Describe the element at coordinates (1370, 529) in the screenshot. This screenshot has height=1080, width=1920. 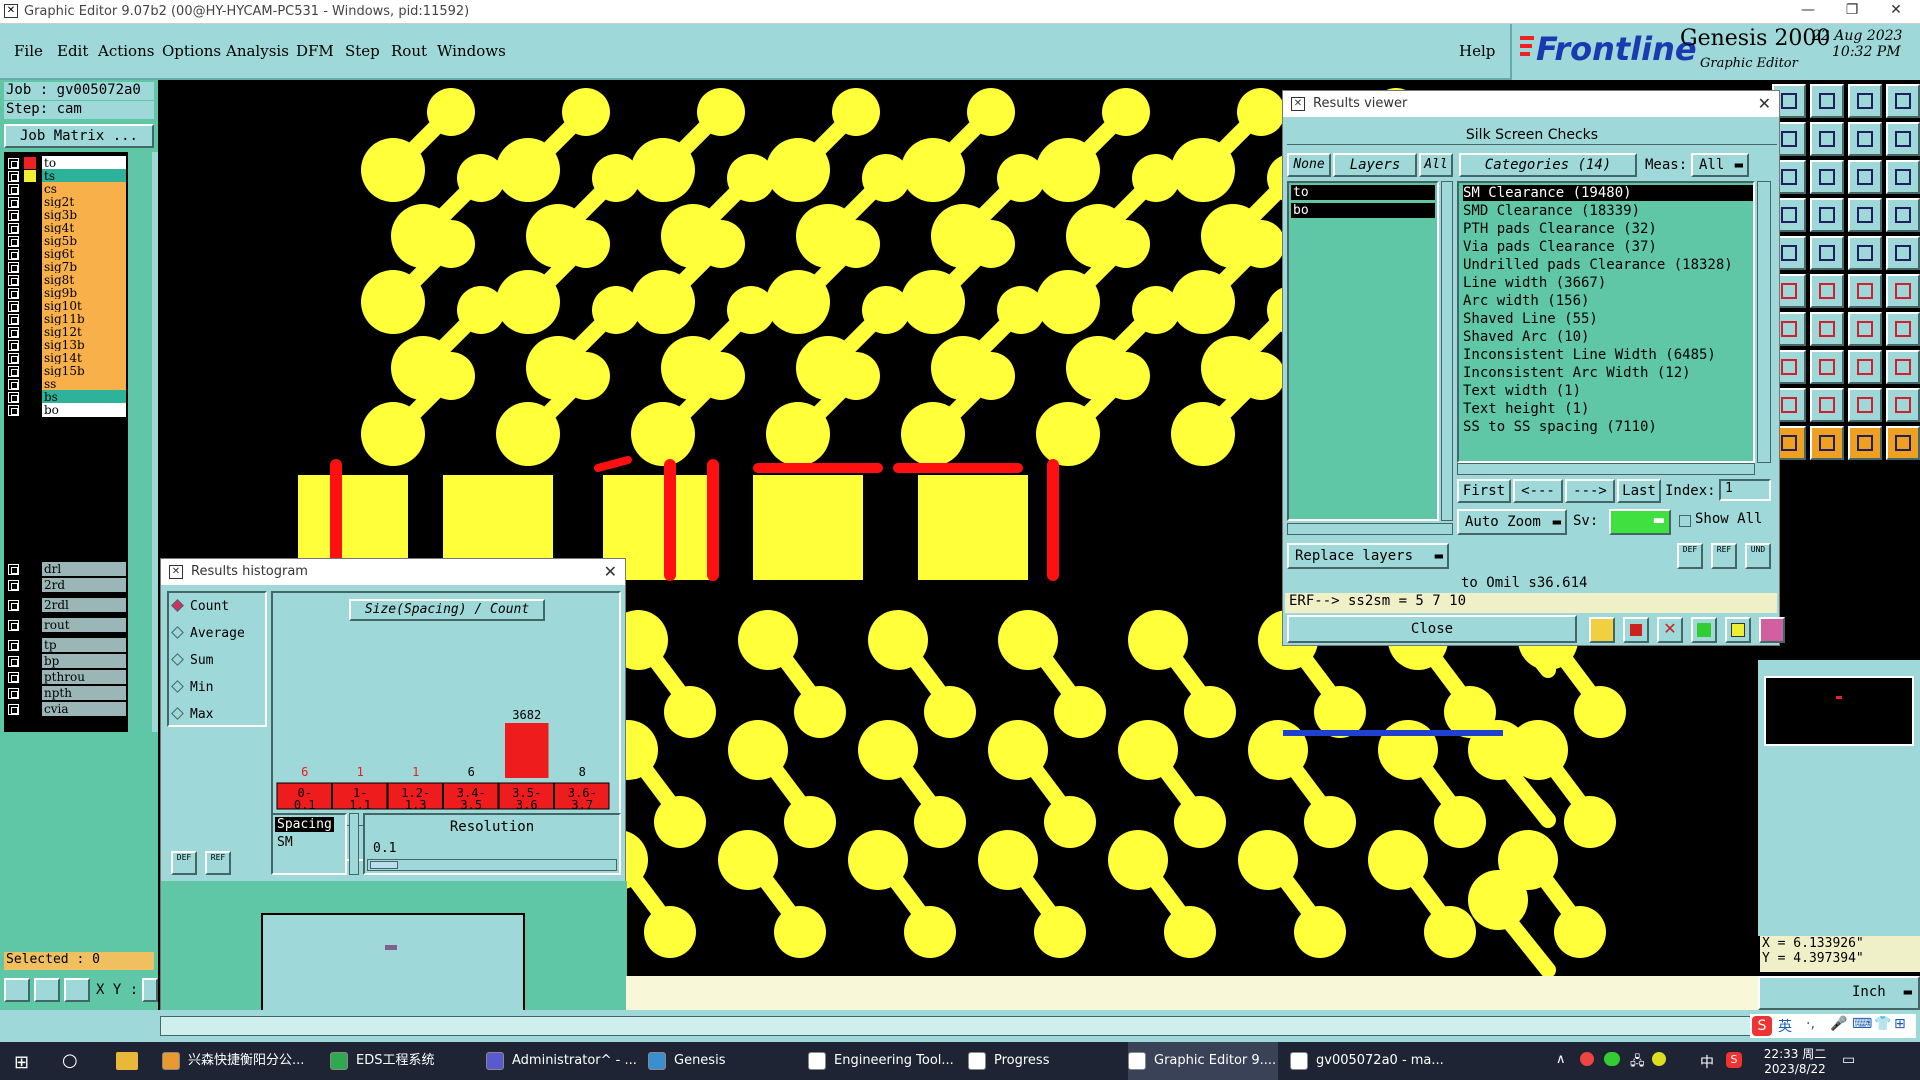
I see `layer-list-hscroll` at that location.